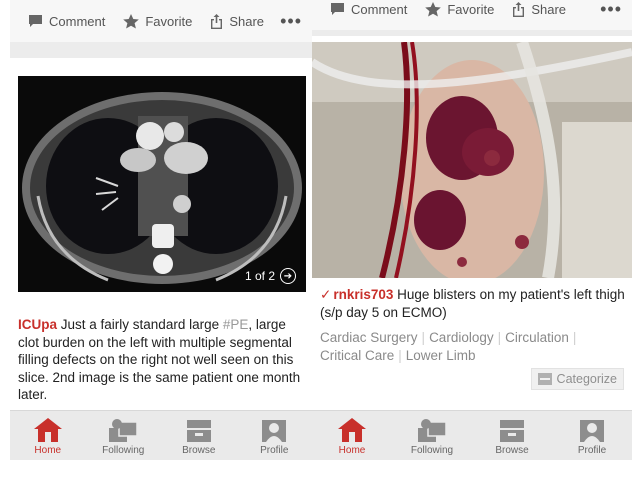 The image size is (640, 480). I want to click on post-username: ICUpa, so click(37, 324).